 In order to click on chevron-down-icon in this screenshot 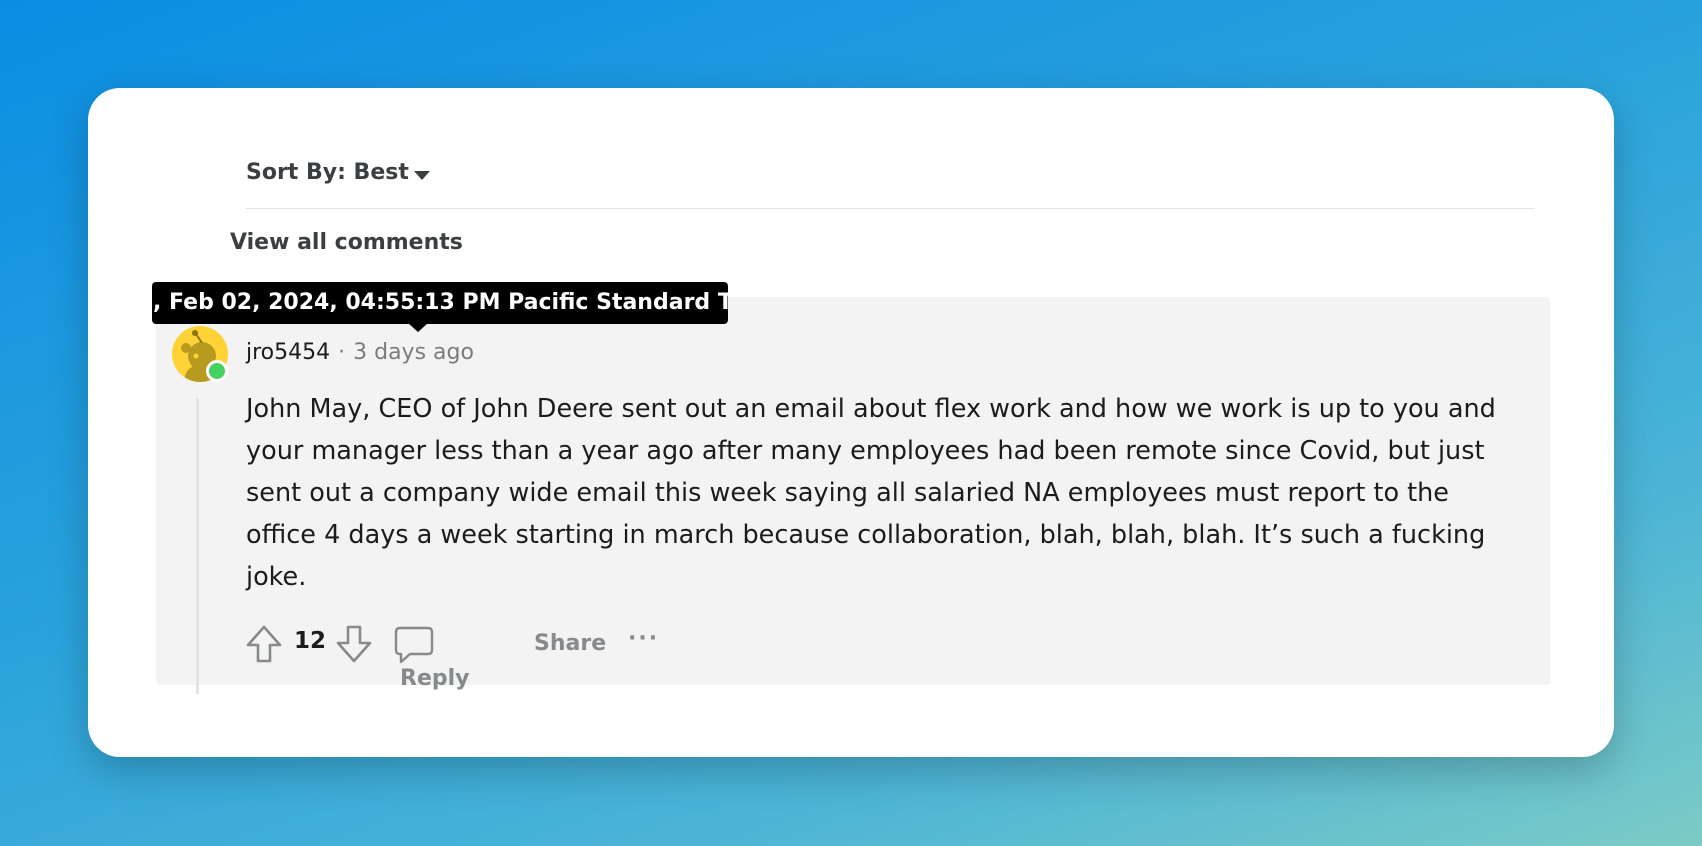, I will do `click(422, 175)`.